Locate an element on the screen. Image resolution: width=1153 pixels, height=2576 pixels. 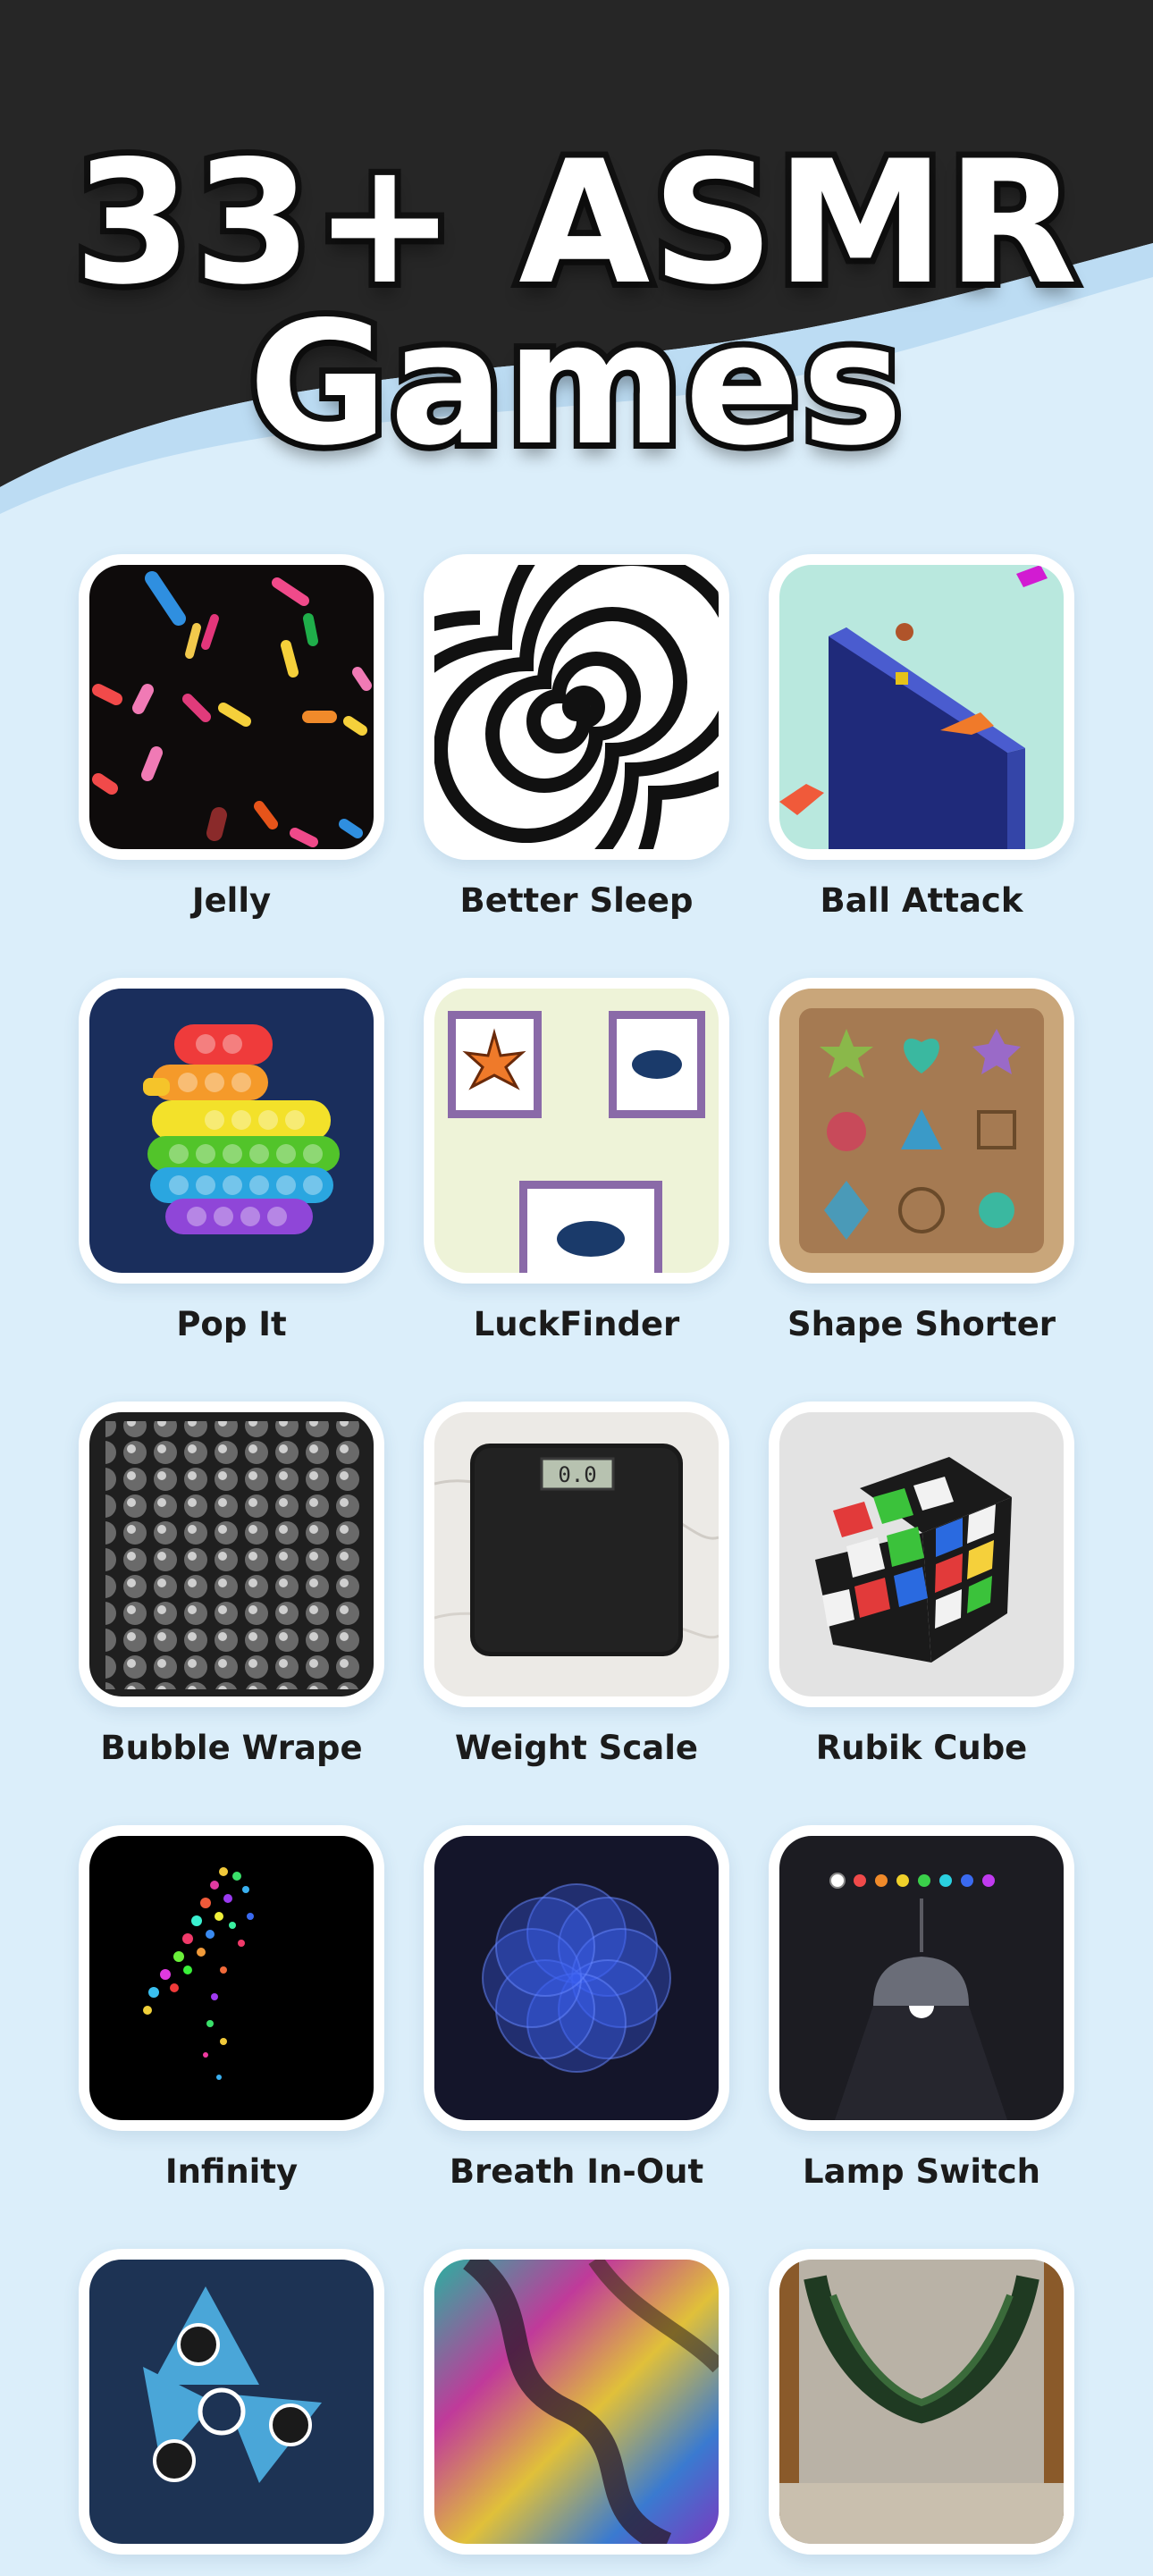
fidget-spinner-icon is located at coordinates (231, 2402).